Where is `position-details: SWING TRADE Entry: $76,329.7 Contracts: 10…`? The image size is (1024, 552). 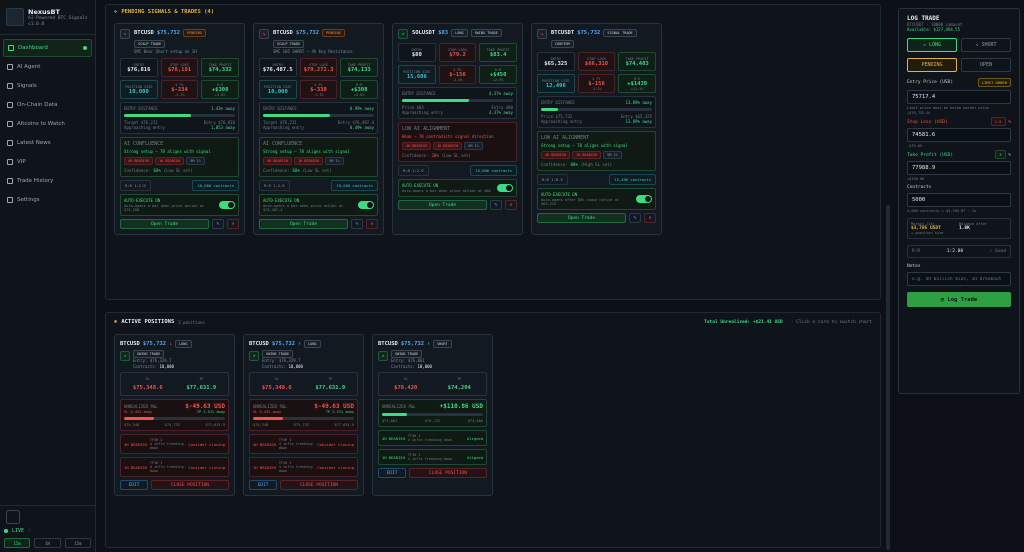 position-details: SWING TRADE Entry: $76,329.7 Contracts: 10… is located at coordinates (153, 359).